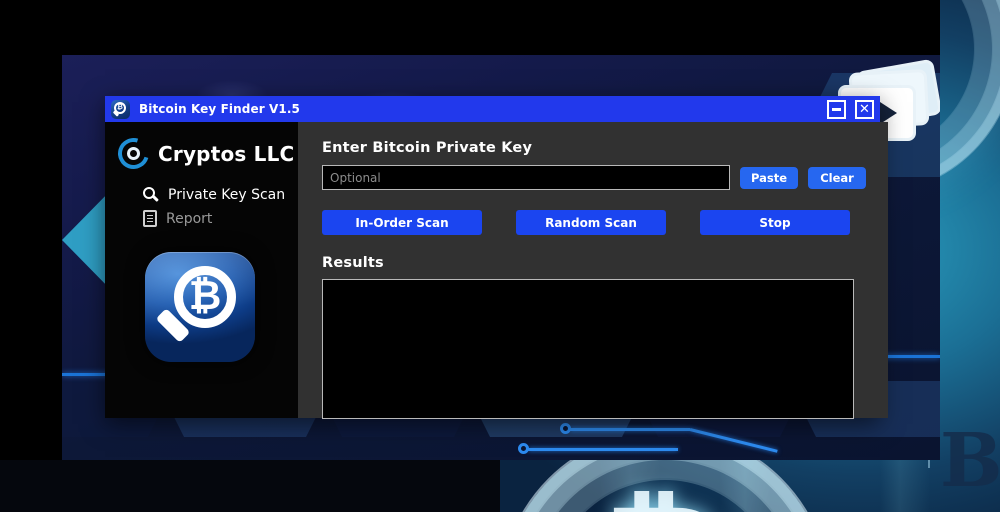 The height and width of the screenshot is (512, 1000). I want to click on document-icon, so click(150, 218).